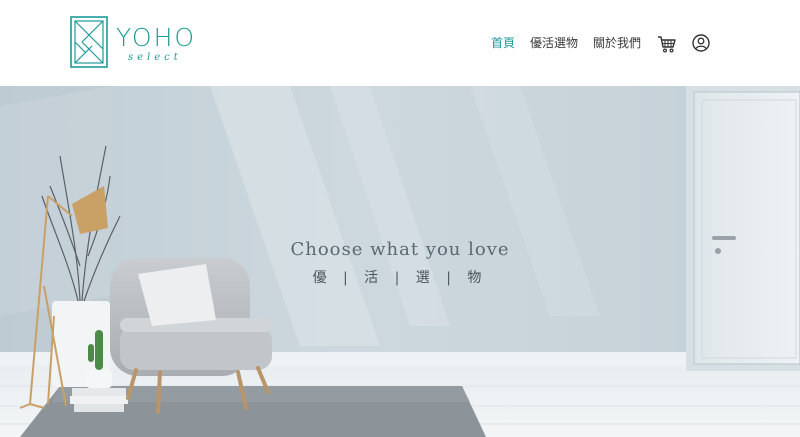 The image size is (800, 437). What do you see at coordinates (155, 57) in the screenshot?
I see `brand-script: select` at bounding box center [155, 57].